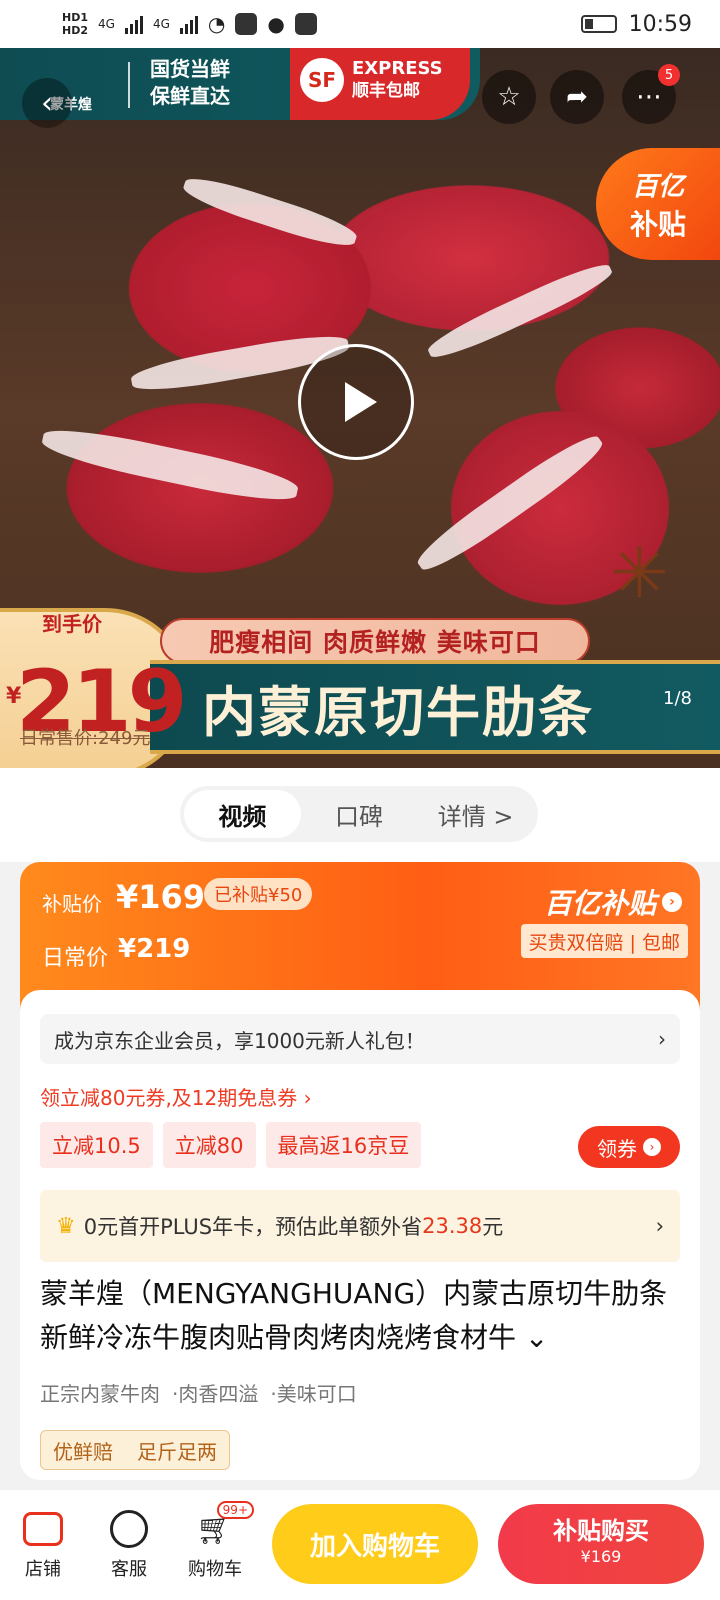  I want to click on tab-reviews: 口碑, so click(359, 814).